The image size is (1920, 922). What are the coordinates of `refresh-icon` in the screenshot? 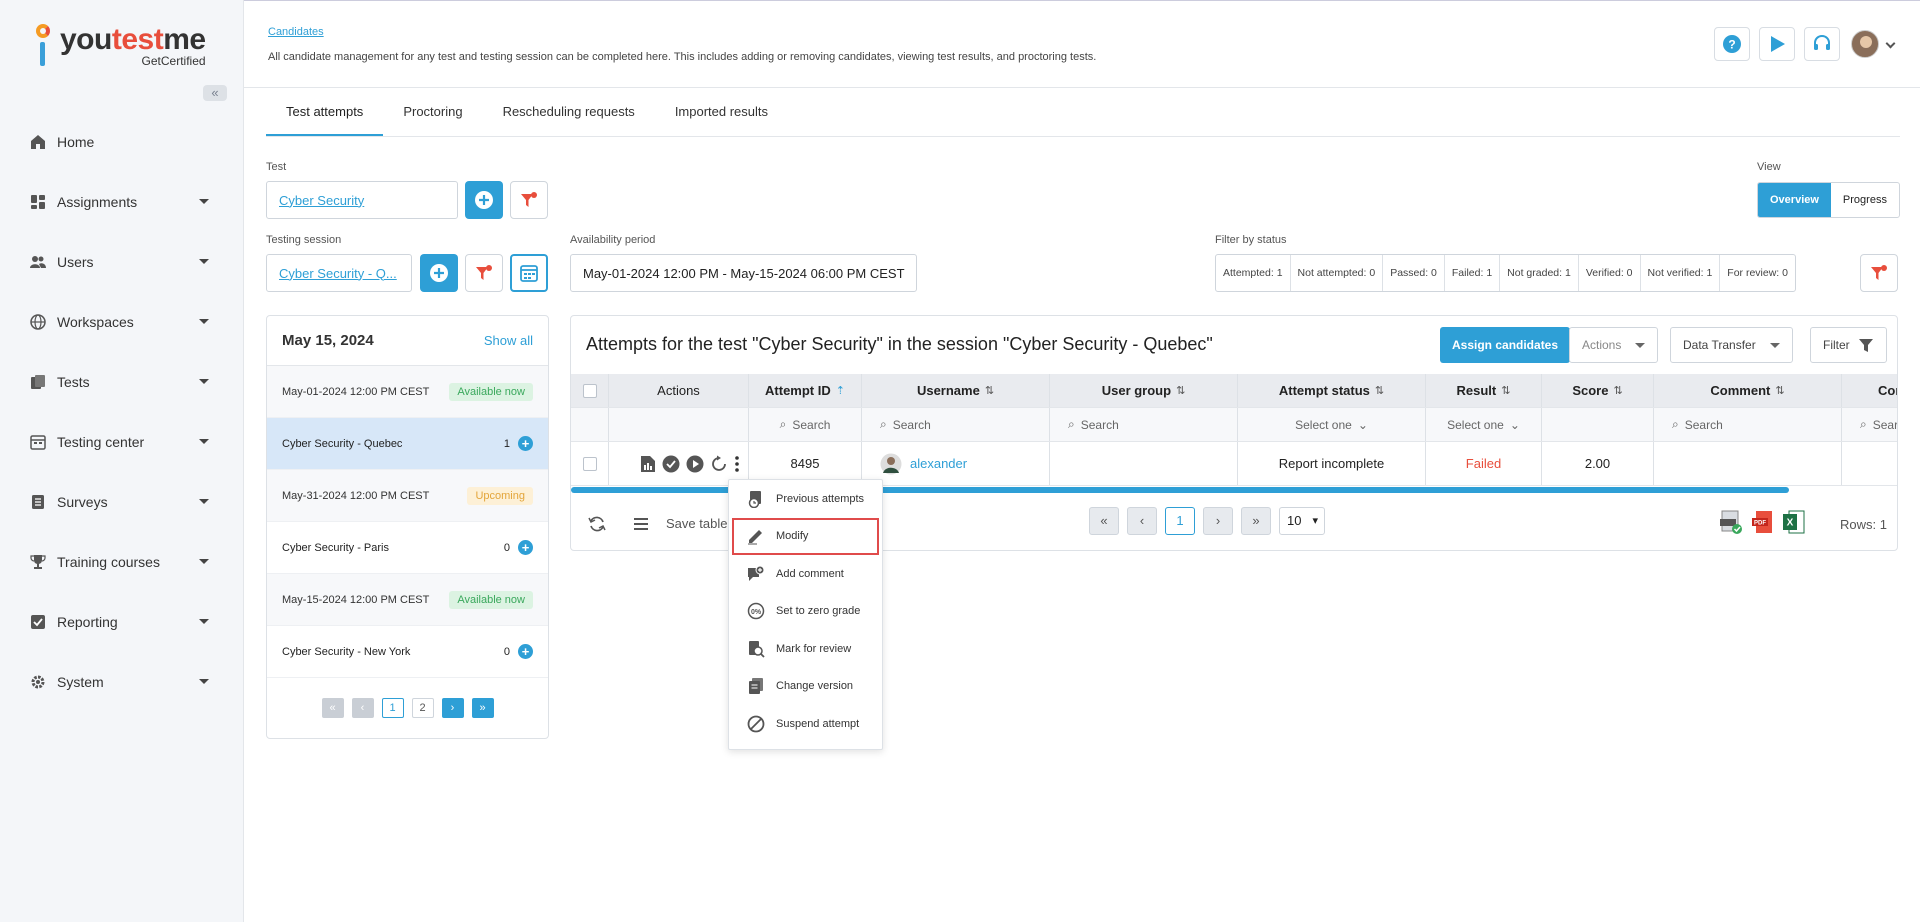 It's located at (597, 524).